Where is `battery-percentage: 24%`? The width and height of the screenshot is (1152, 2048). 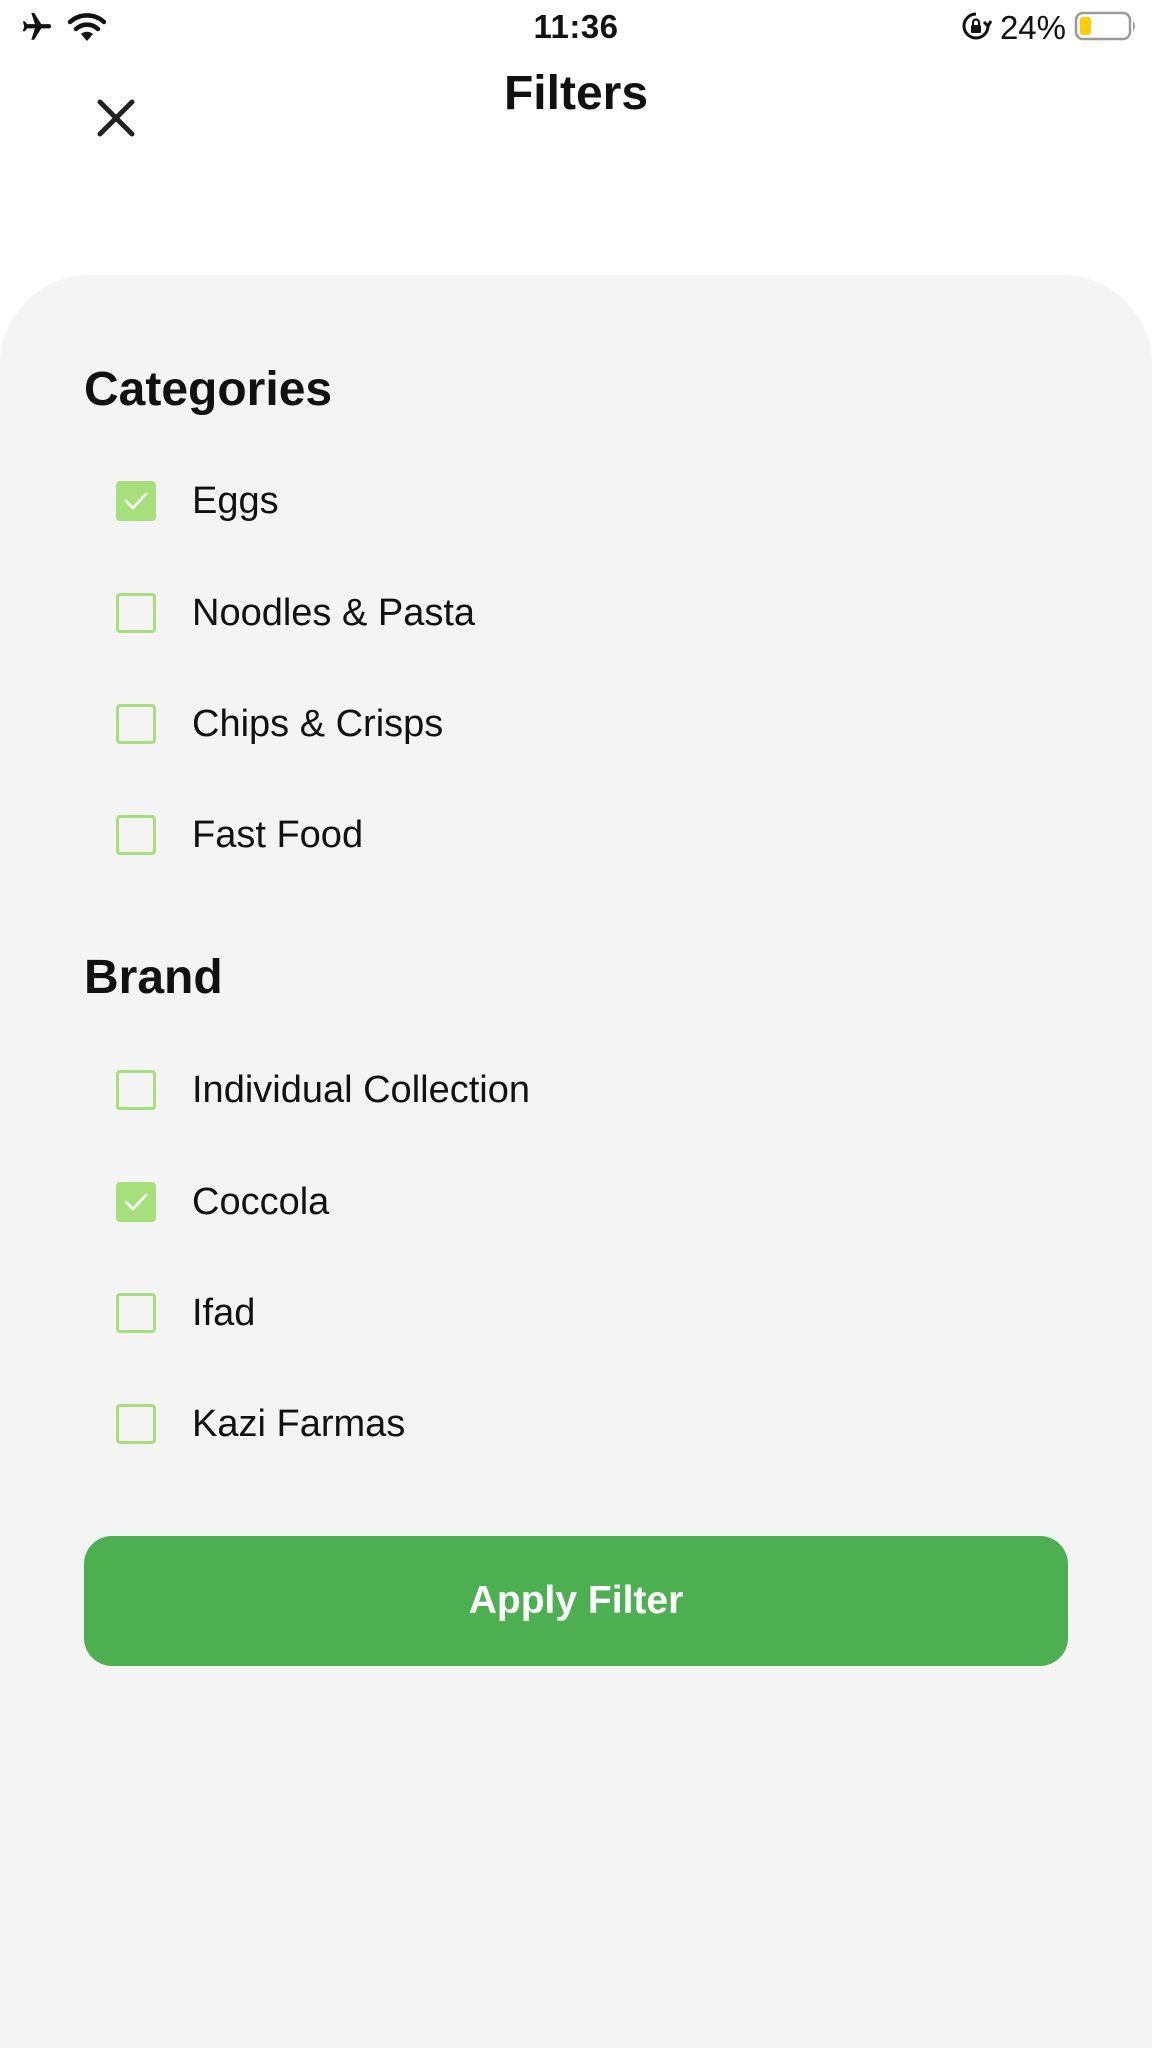
battery-percentage: 24% is located at coordinates (1032, 27).